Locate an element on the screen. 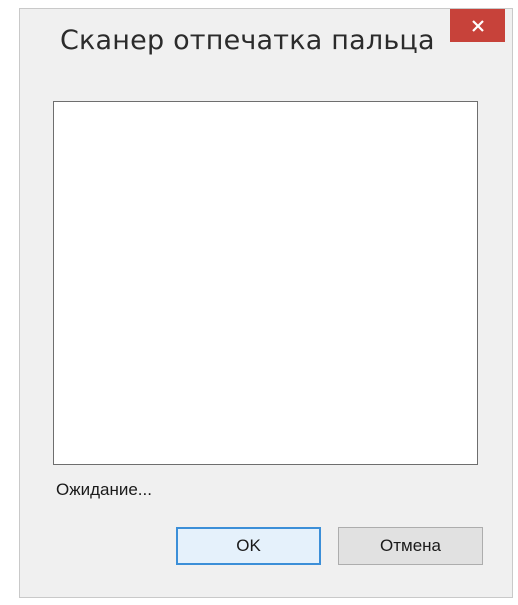 Image resolution: width=518 pixels, height=605 pixels. cancel-button: Отмена is located at coordinates (410, 546).